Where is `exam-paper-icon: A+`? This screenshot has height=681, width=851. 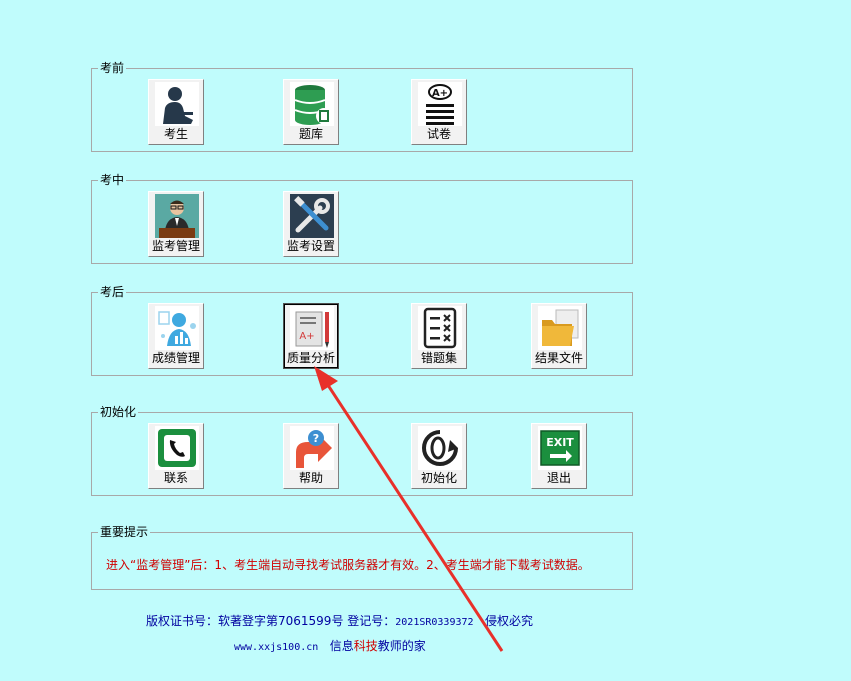 exam-paper-icon: A+ is located at coordinates (440, 104).